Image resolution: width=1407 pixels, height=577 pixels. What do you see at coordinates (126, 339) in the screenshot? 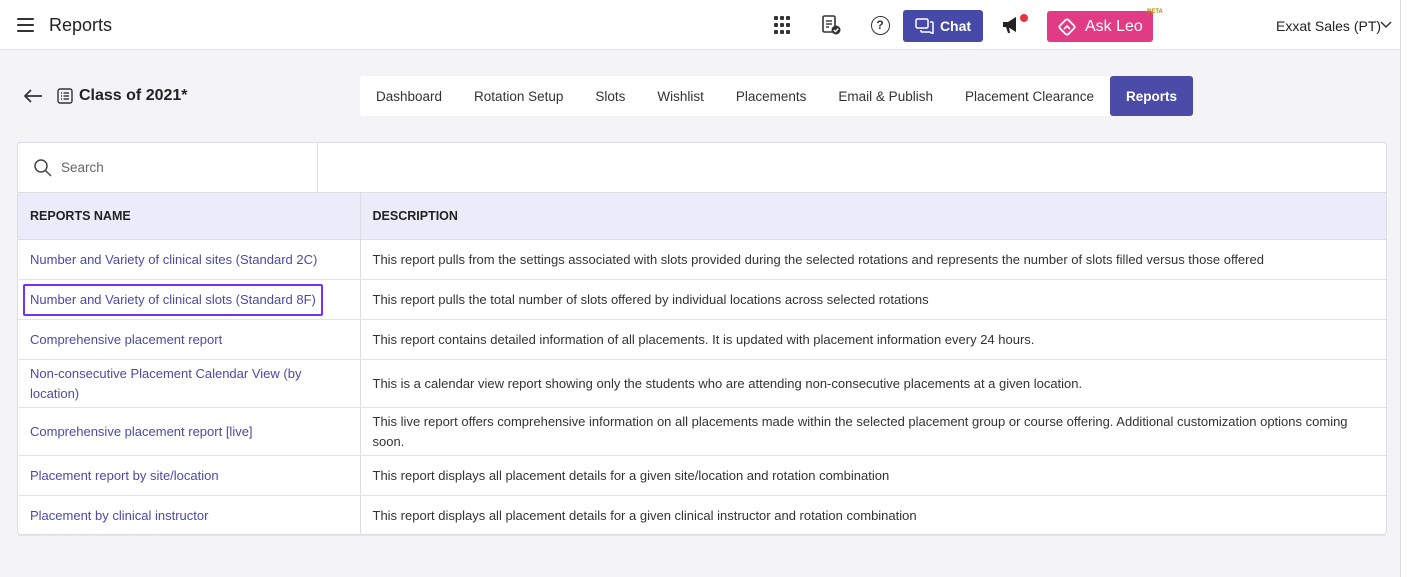
I see `report-link: Comprehensive placement report` at bounding box center [126, 339].